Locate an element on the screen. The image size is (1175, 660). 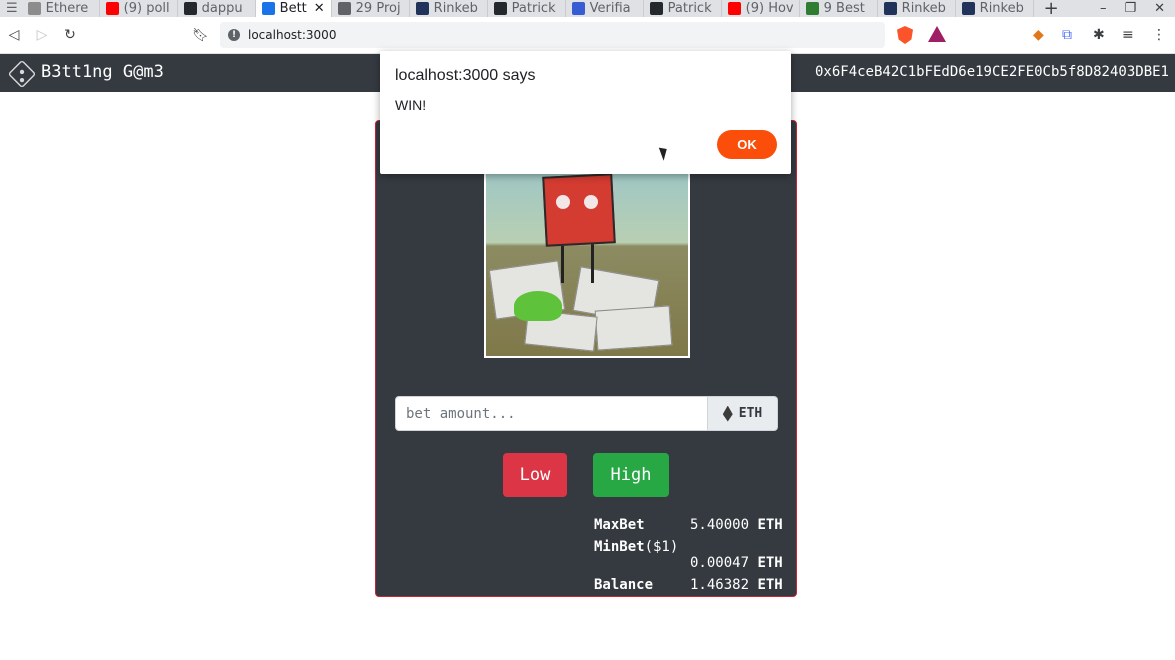
bet-amount-input is located at coordinates (551, 413).